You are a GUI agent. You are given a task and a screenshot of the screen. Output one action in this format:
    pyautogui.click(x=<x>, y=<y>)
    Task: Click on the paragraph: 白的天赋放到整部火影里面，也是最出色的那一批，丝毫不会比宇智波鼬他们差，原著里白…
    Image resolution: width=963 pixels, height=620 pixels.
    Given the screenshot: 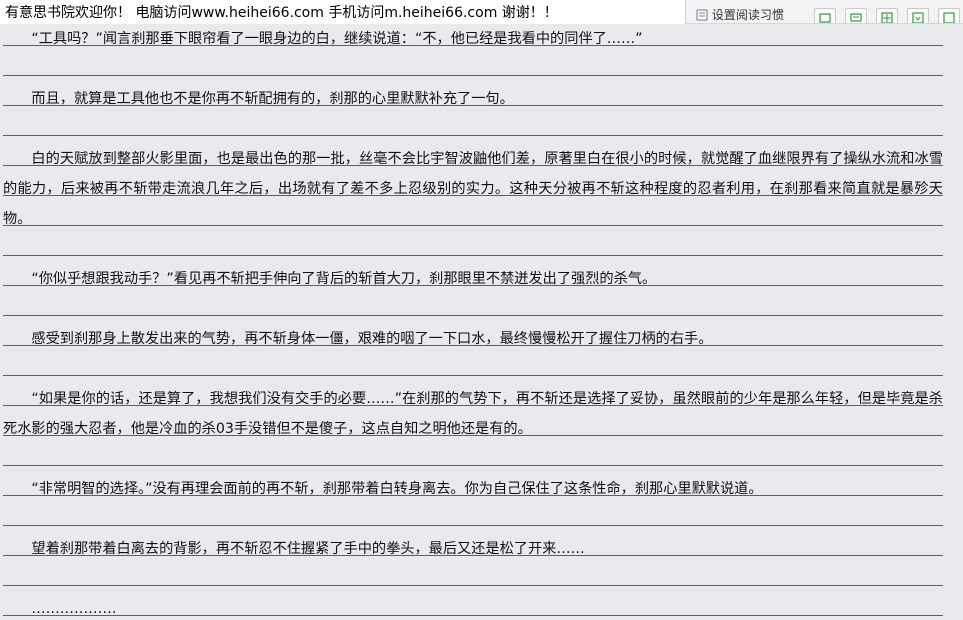 What is the action you would take?
    pyautogui.click(x=473, y=189)
    